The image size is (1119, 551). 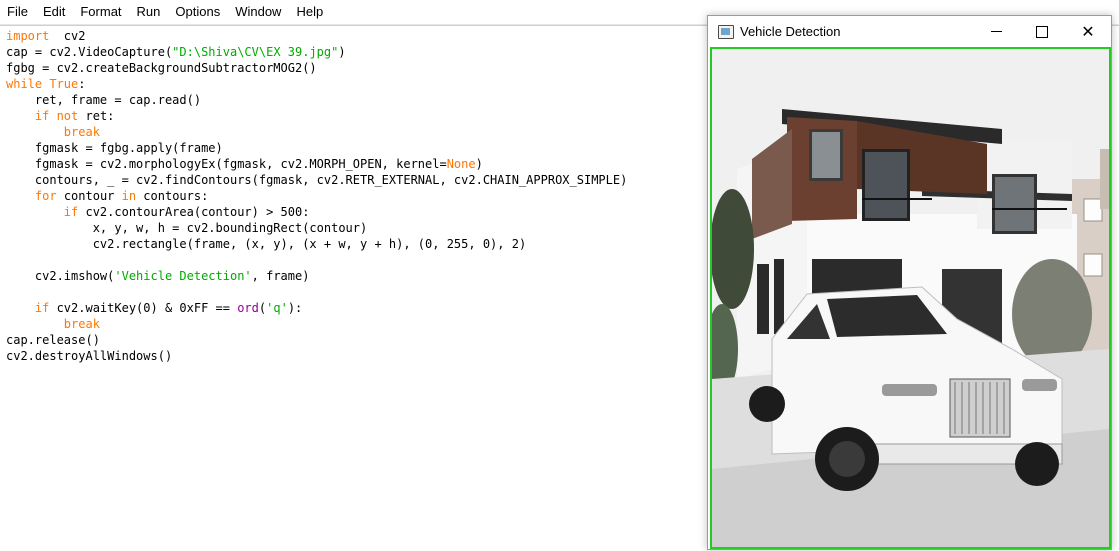 I want to click on code-line: cv2.destroyAllWindows(), so click(x=316, y=356).